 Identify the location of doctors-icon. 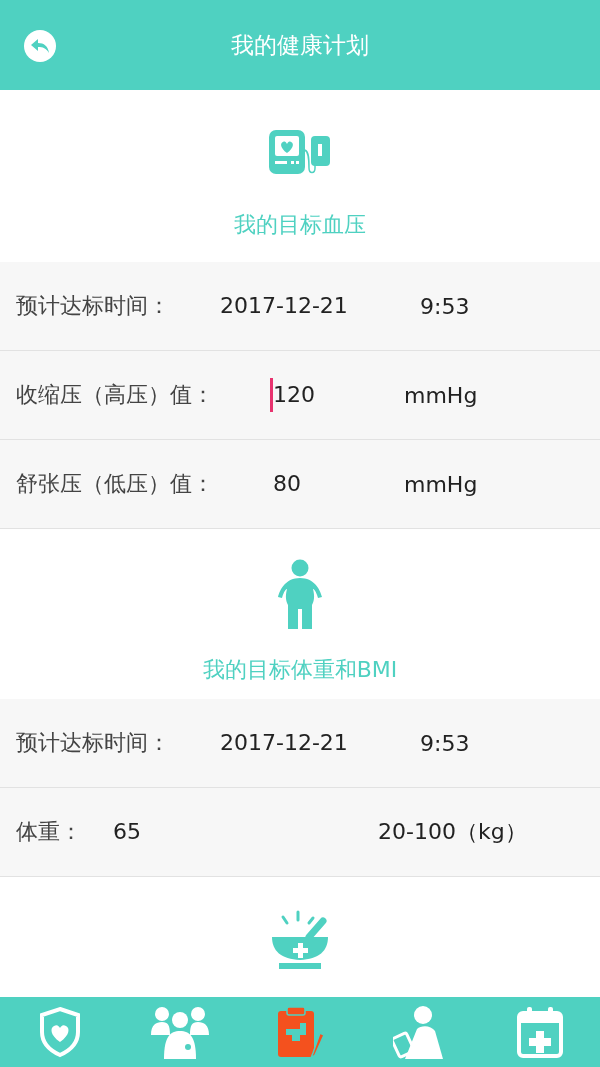
(180, 1032).